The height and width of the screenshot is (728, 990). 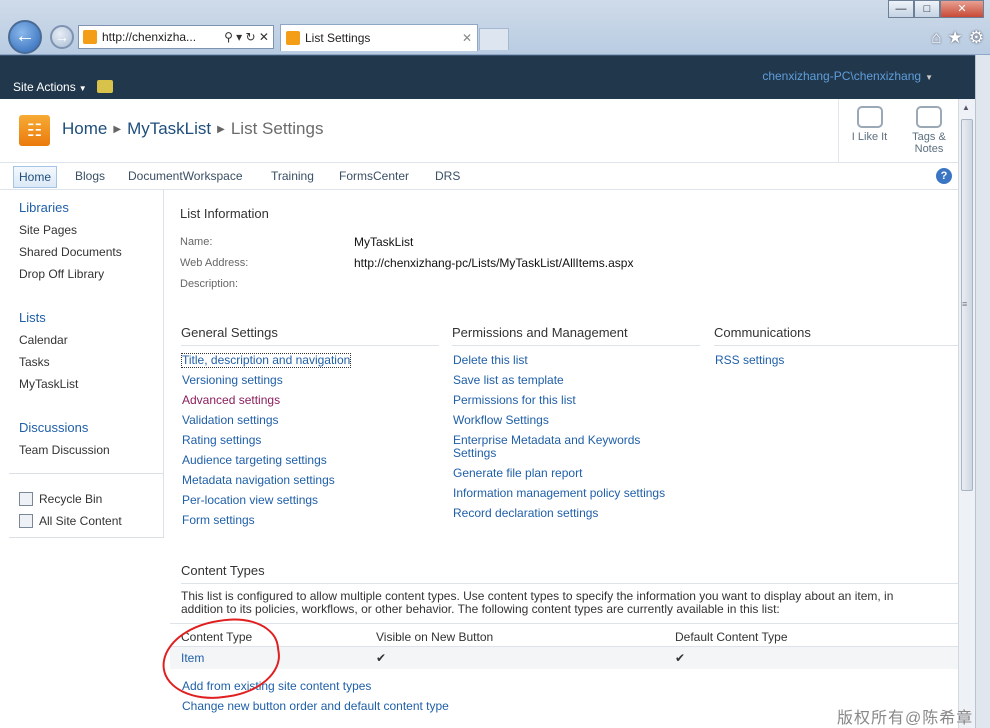 I want to click on recycle-bin-icon, so click(x=26, y=499).